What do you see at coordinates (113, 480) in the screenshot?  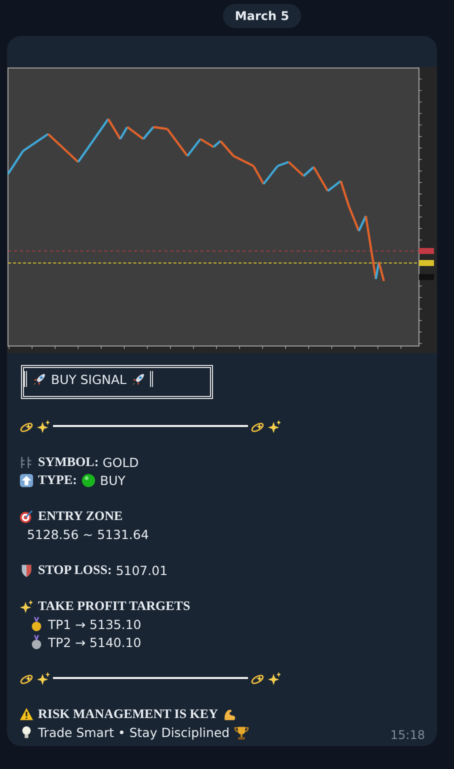 I see `field-value: BUY` at bounding box center [113, 480].